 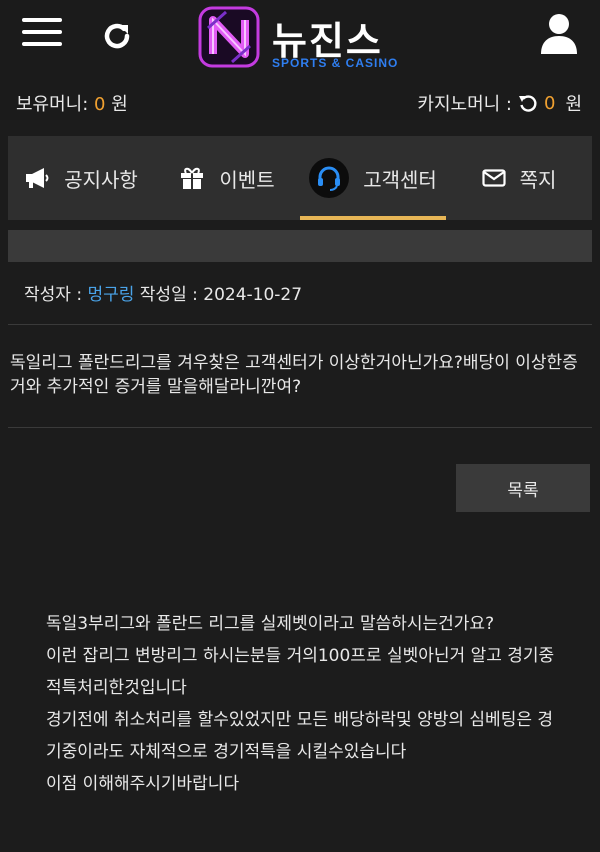 I want to click on header: 뉴진스 SPORTS & CASINO, so click(x=300, y=42).